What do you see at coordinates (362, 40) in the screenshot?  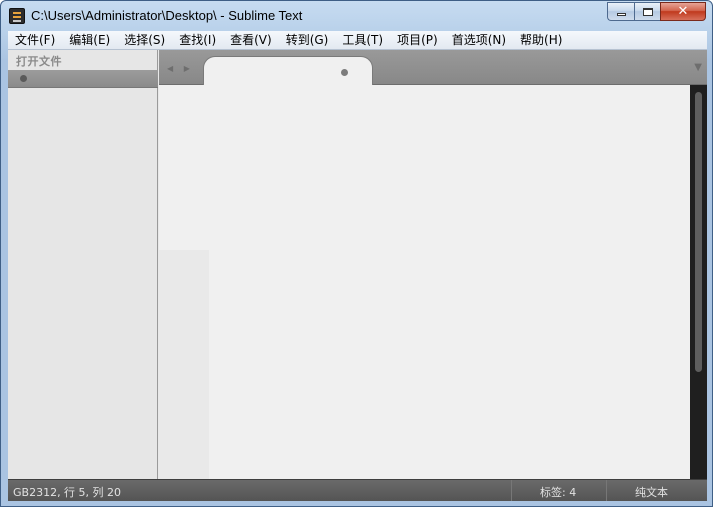 I see `menu-tools: 工具(T)` at bounding box center [362, 40].